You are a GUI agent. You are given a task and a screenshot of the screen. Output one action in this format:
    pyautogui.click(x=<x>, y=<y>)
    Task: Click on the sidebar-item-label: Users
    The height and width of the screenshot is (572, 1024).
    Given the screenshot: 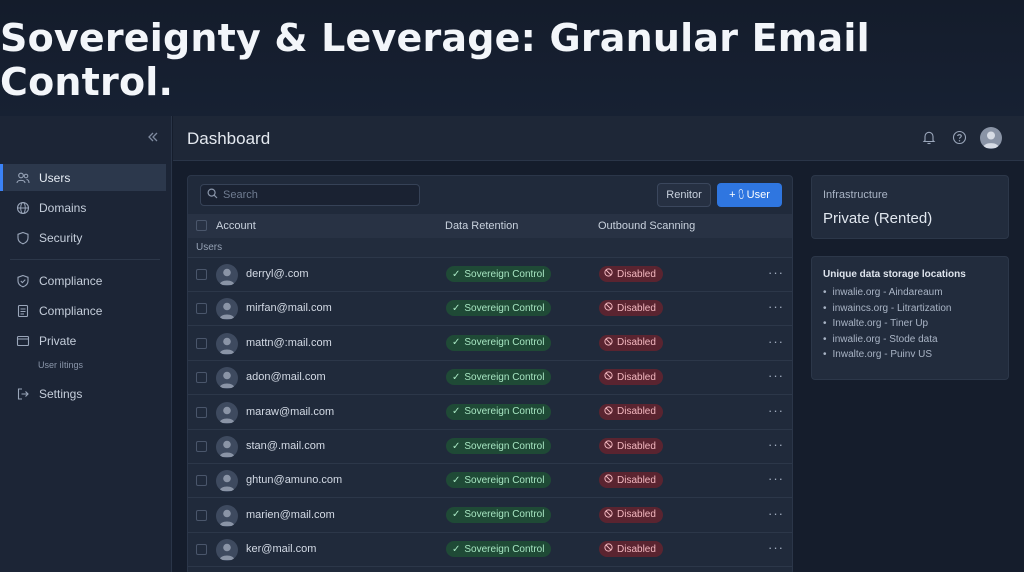 What is the action you would take?
    pyautogui.click(x=55, y=177)
    